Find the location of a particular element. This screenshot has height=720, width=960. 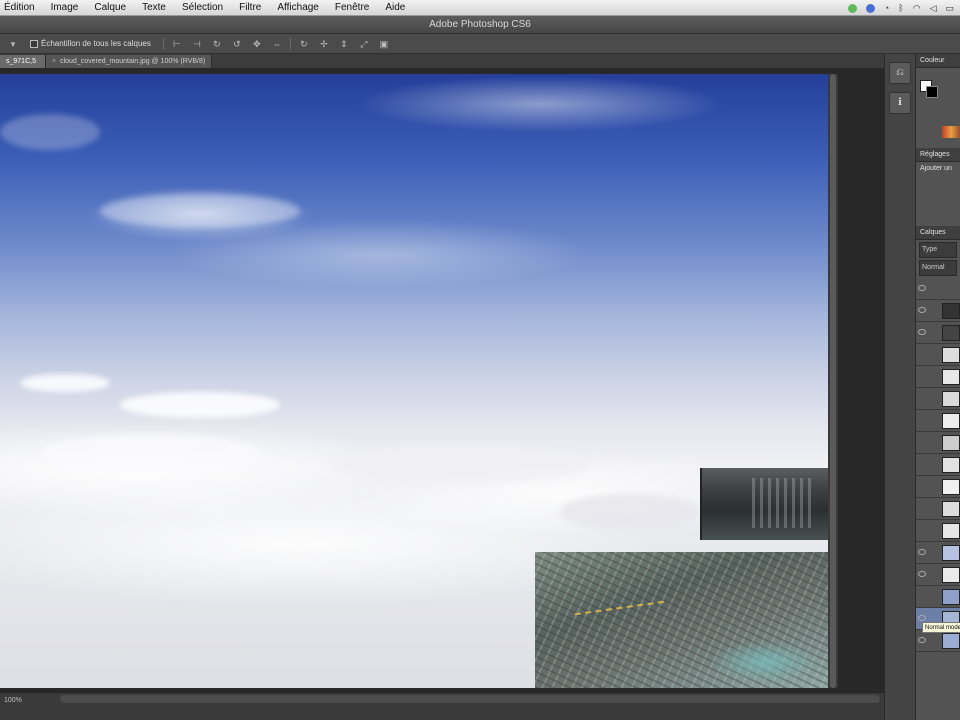

menu-layer: Calque is located at coordinates (110, 8).